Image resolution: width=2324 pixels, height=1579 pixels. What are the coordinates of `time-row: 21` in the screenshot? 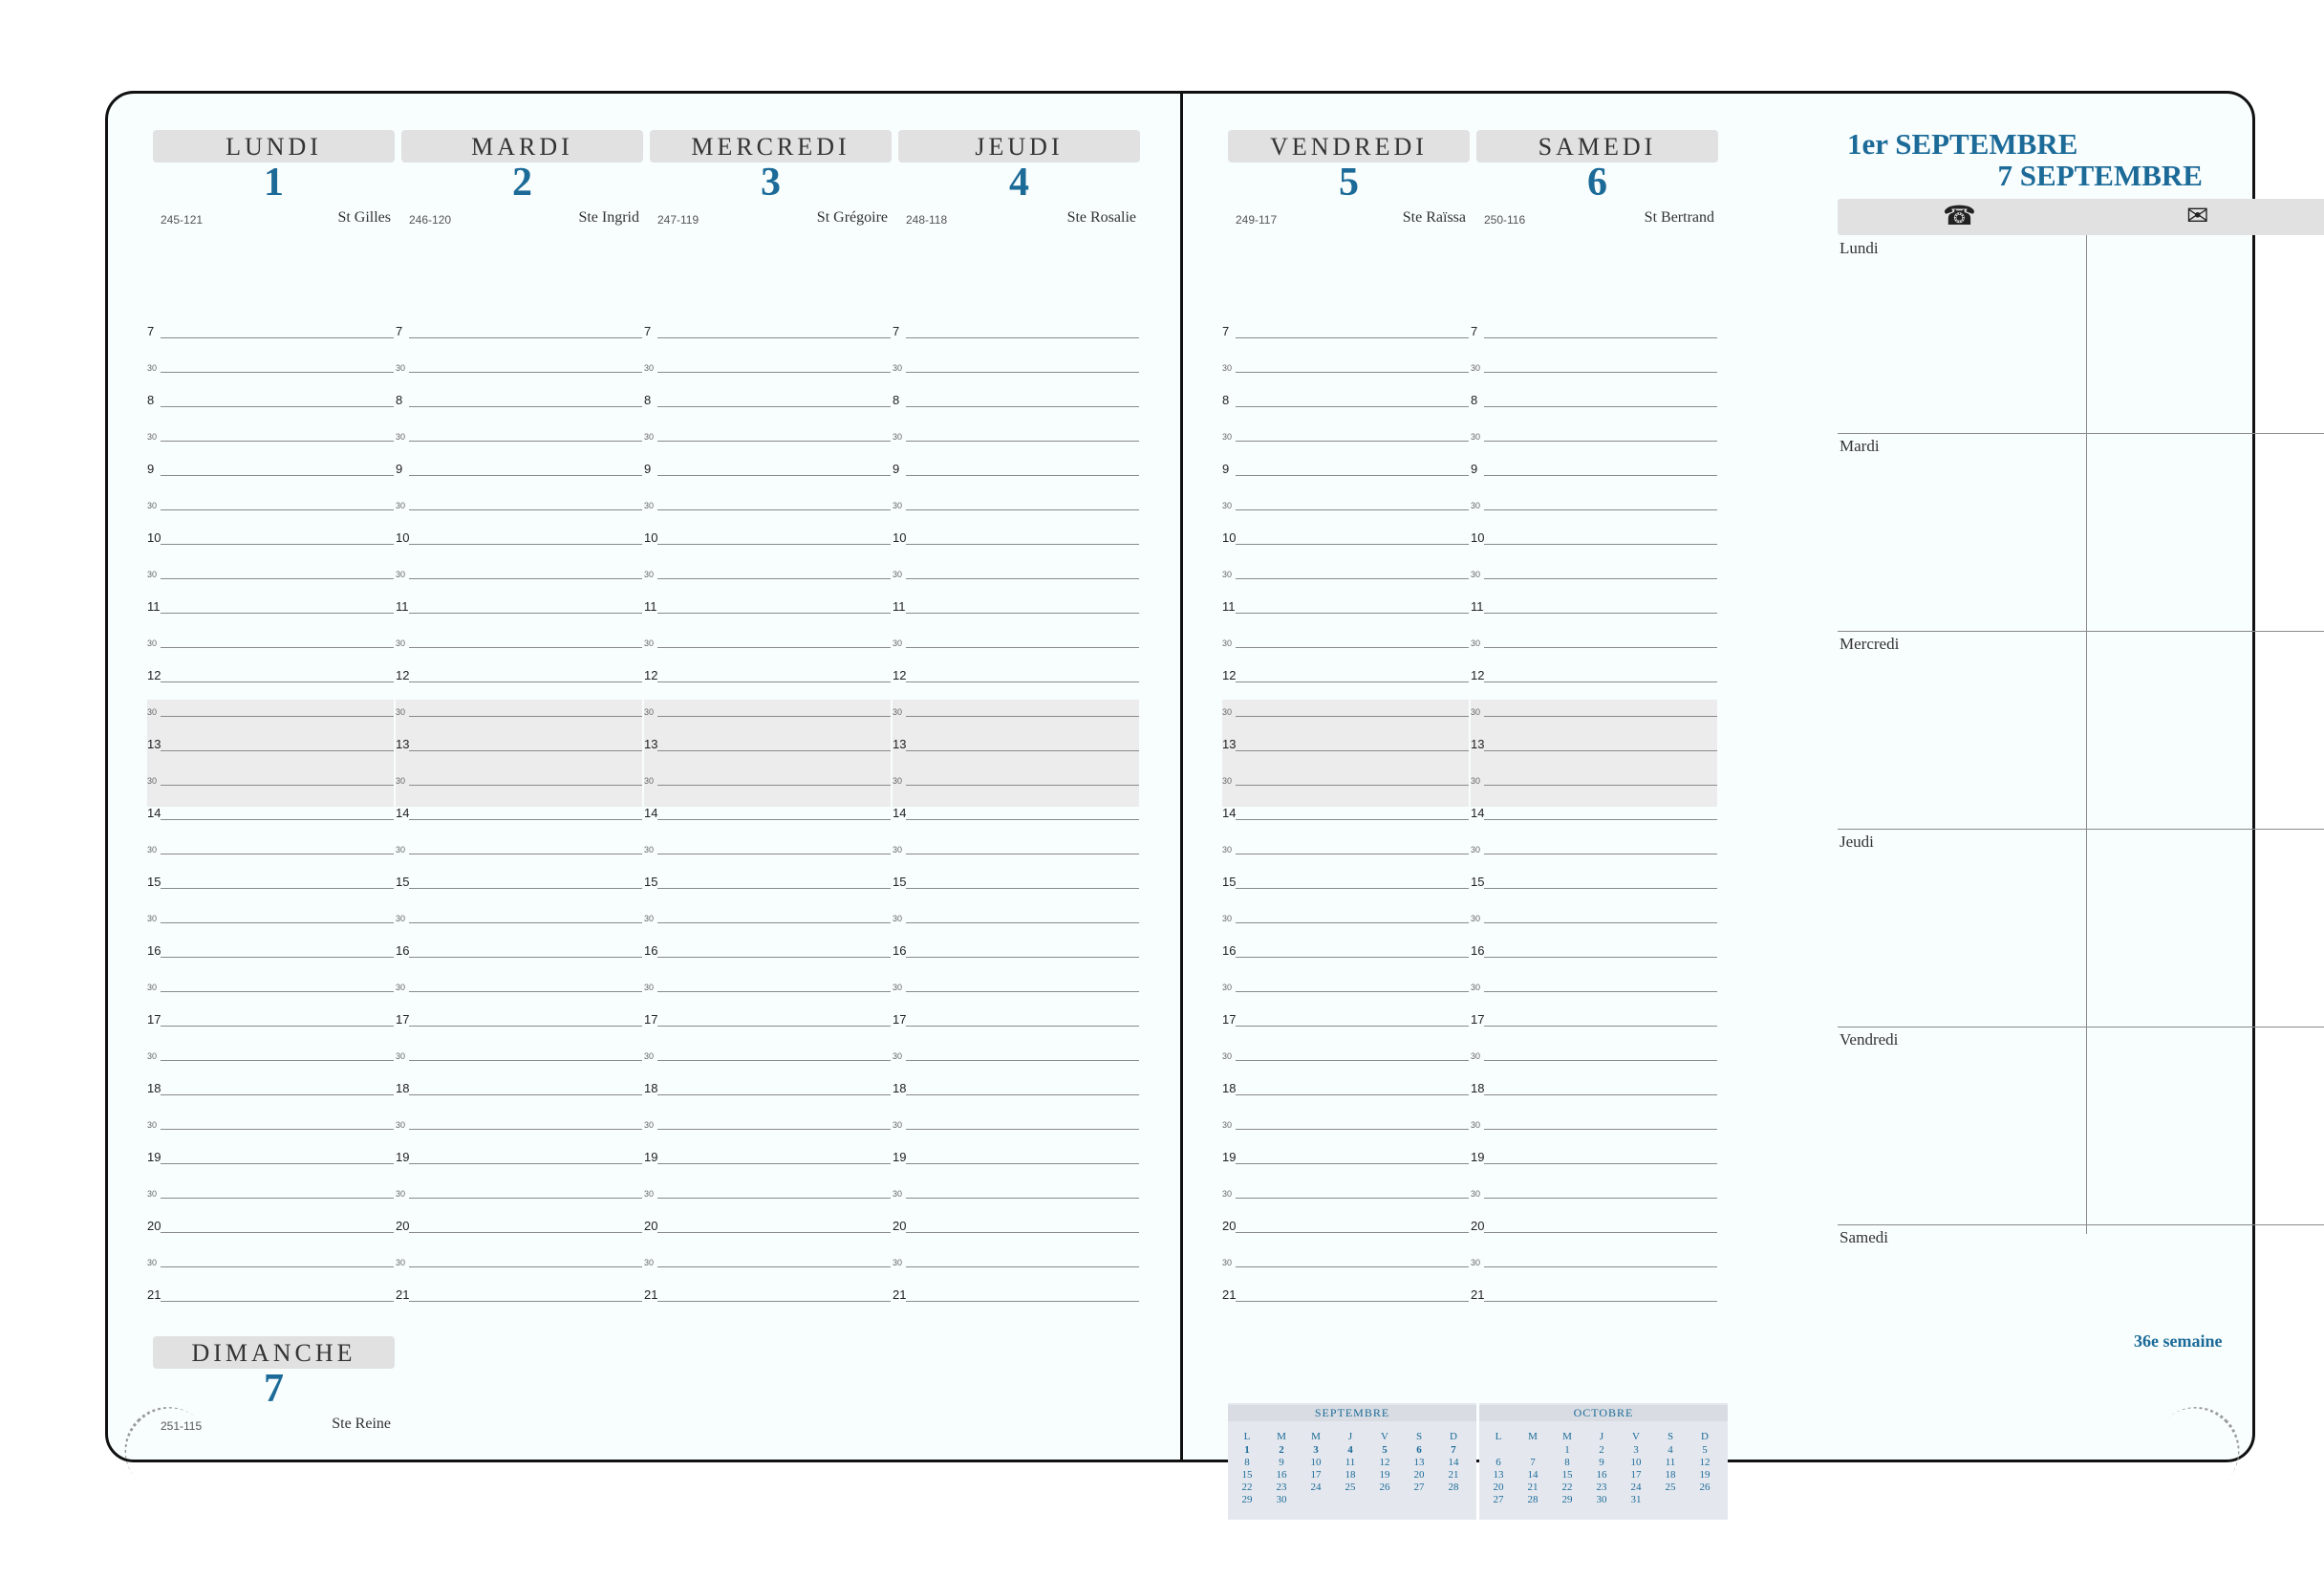 It's located at (519, 1286).